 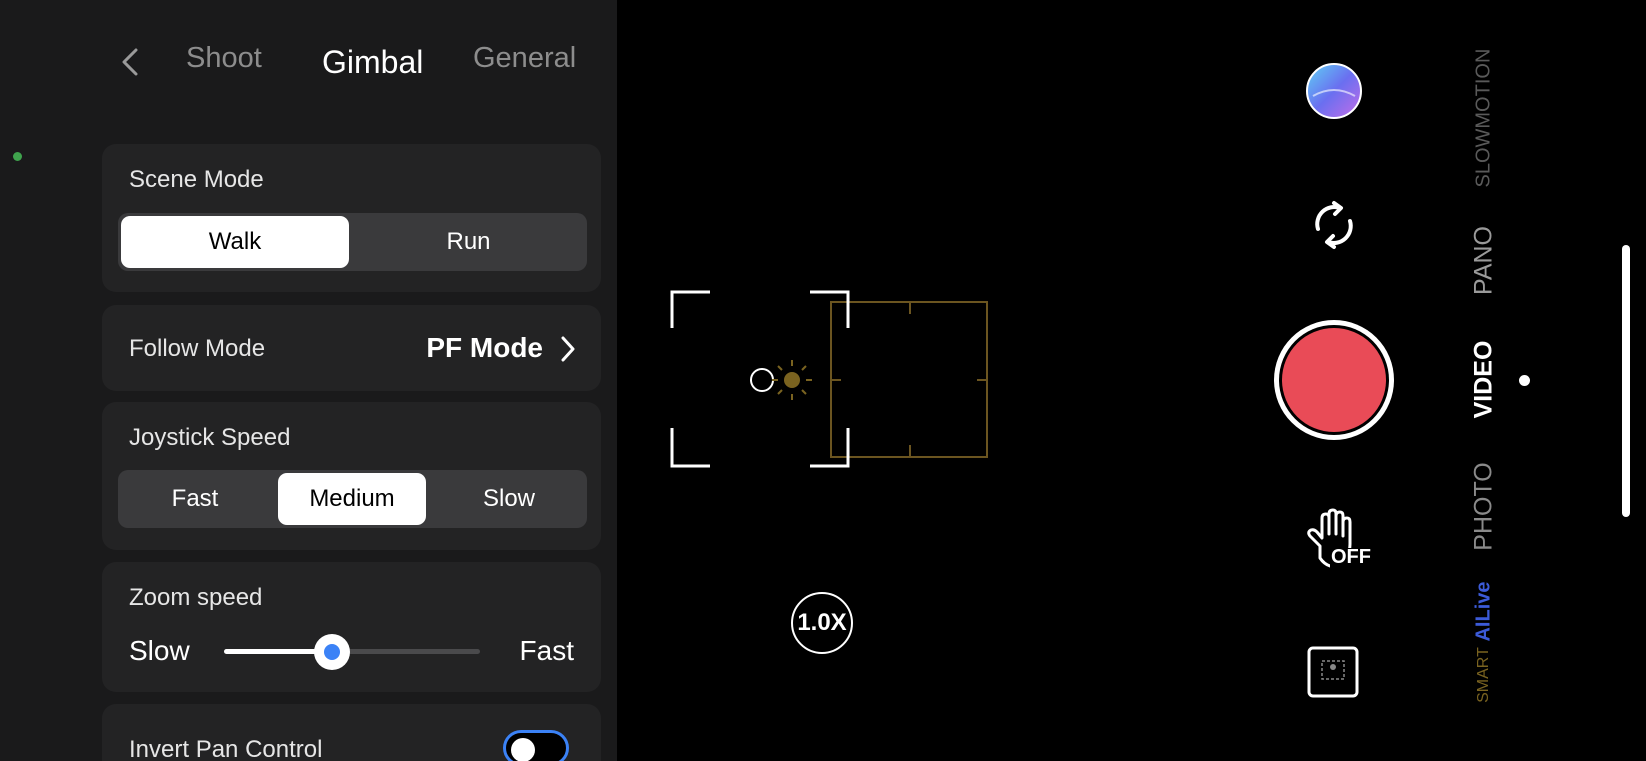 What do you see at coordinates (1351, 557) in the screenshot?
I see `gesture-off-label: OFF` at bounding box center [1351, 557].